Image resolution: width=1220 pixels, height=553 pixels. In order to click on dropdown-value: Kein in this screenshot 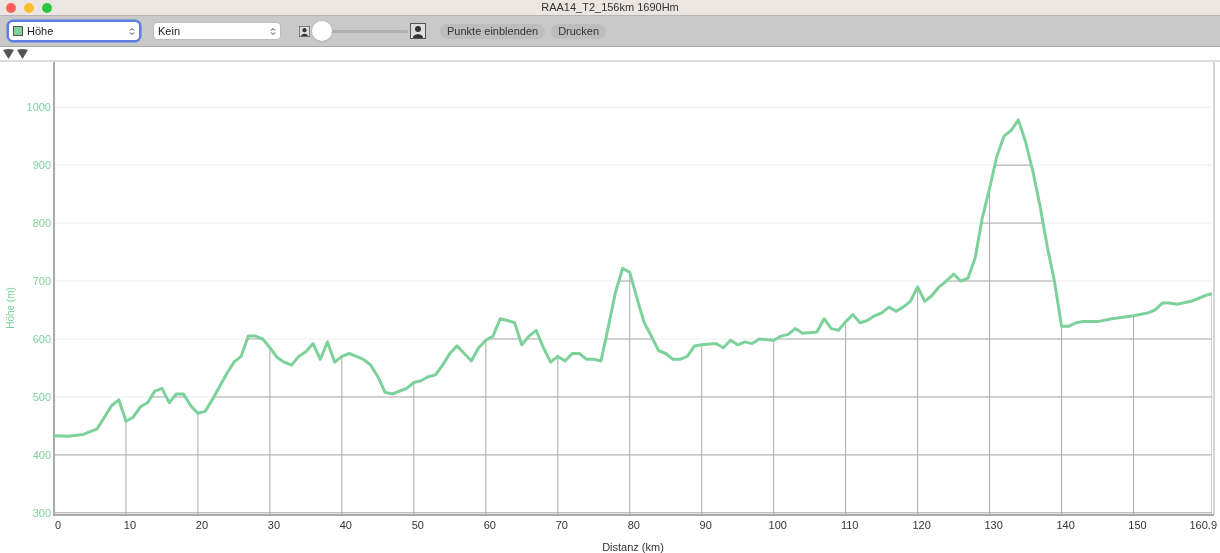, I will do `click(170, 31)`.